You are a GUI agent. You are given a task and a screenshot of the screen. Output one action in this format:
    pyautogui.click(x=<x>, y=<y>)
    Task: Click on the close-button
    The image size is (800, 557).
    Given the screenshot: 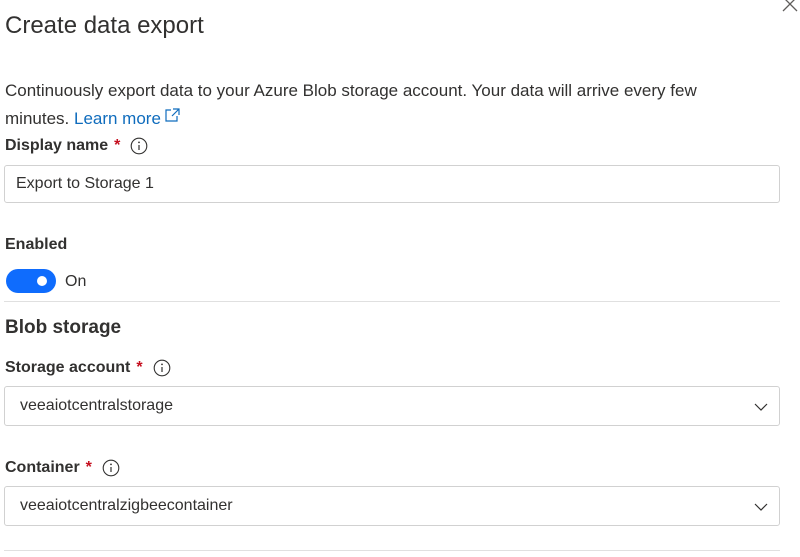 What is the action you would take?
    pyautogui.click(x=790, y=7)
    